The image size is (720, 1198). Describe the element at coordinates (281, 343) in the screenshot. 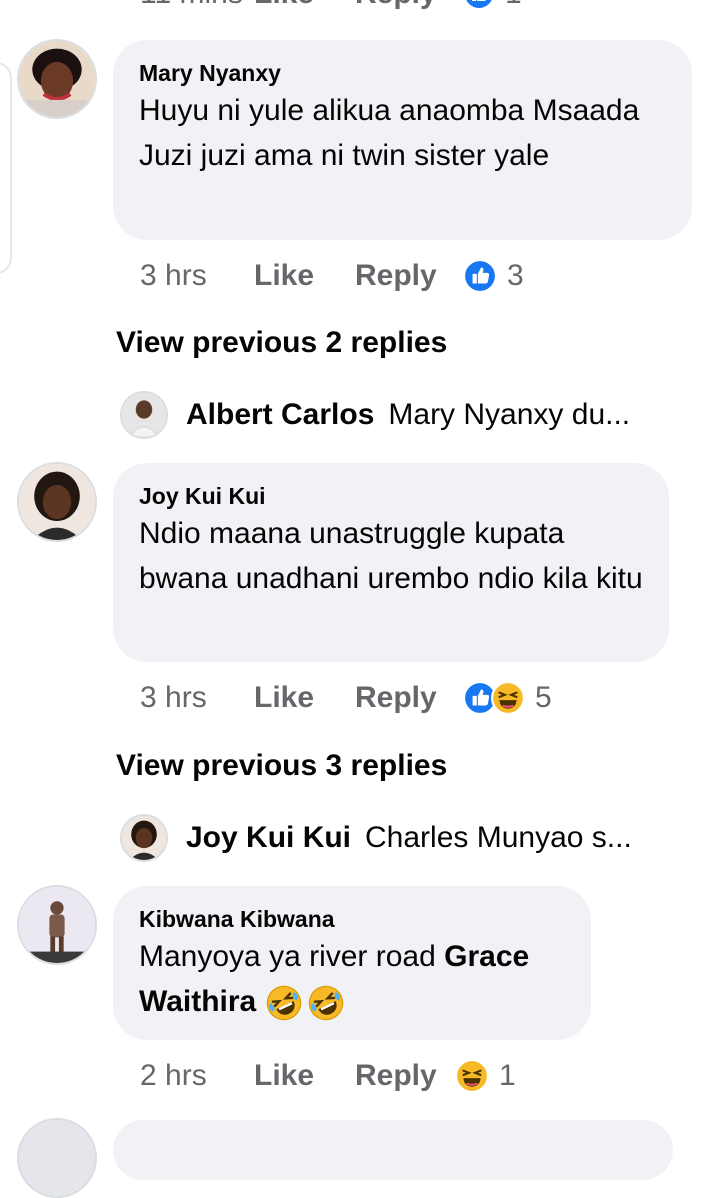

I see `view-previous-replies: View previous 2 replies` at that location.